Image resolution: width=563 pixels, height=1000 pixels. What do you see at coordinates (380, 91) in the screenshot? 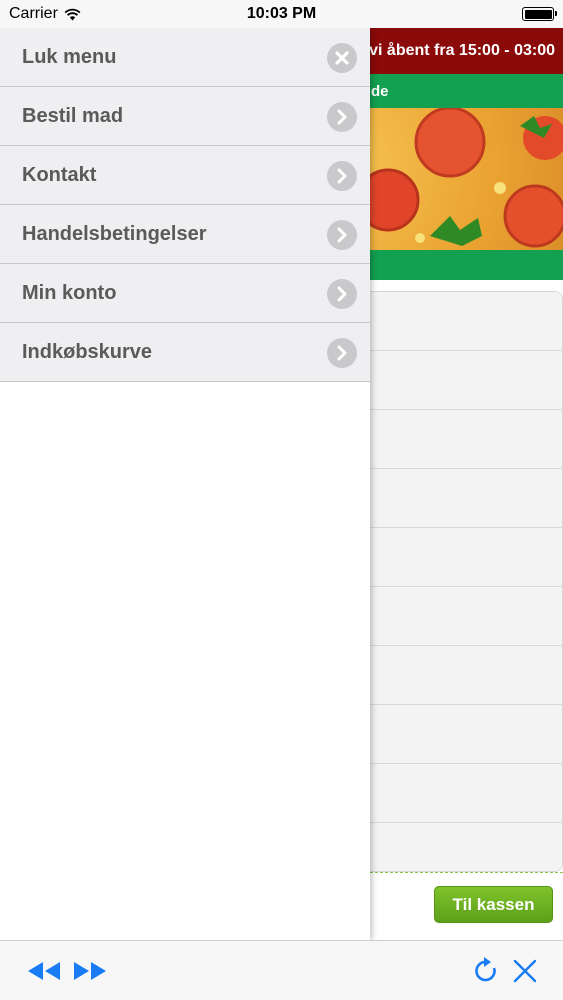
I see `green-banner-text: de` at bounding box center [380, 91].